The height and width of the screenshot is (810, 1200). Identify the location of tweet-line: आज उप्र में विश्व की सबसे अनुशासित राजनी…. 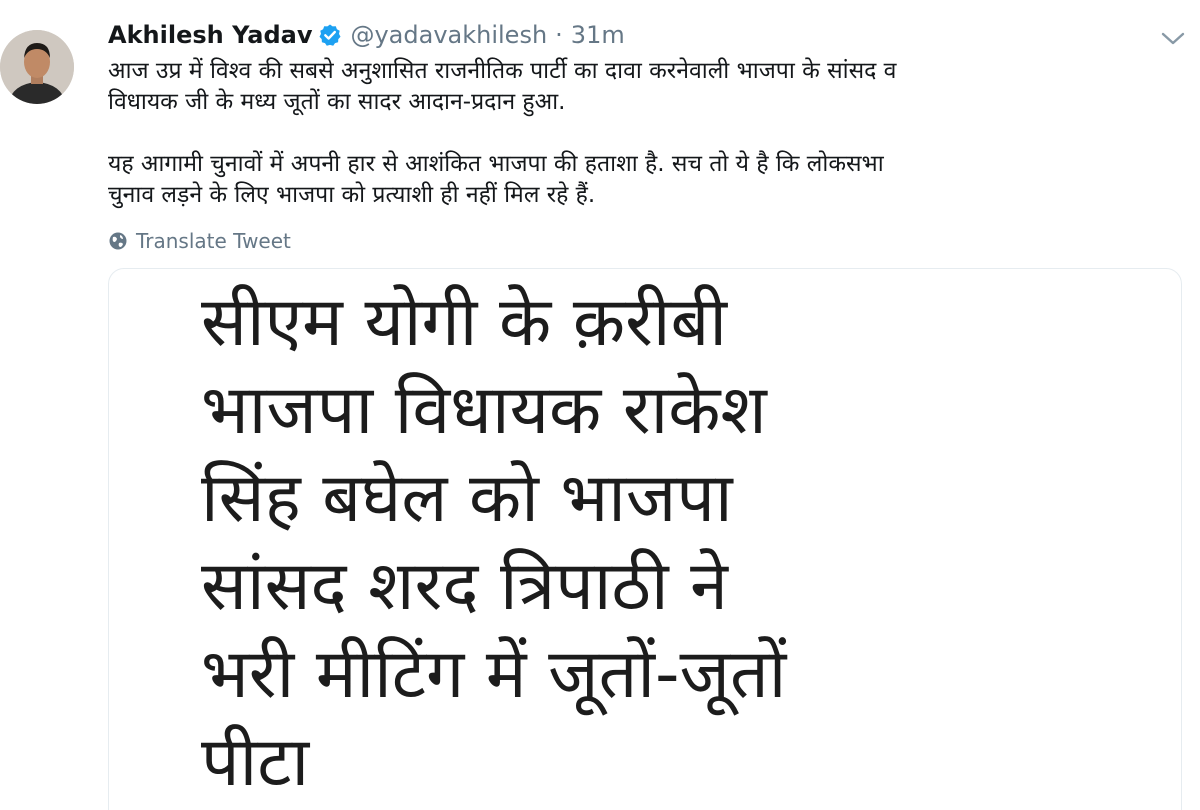
(502, 71).